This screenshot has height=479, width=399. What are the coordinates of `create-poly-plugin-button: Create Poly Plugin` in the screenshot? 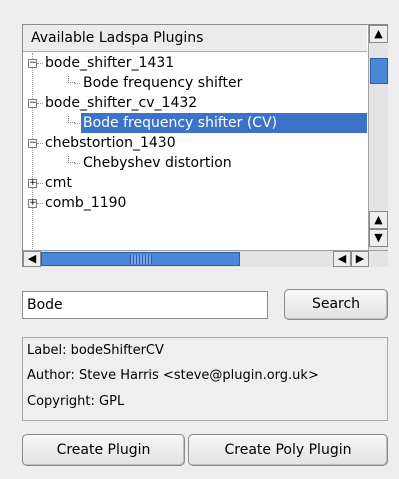 It's located at (288, 450).